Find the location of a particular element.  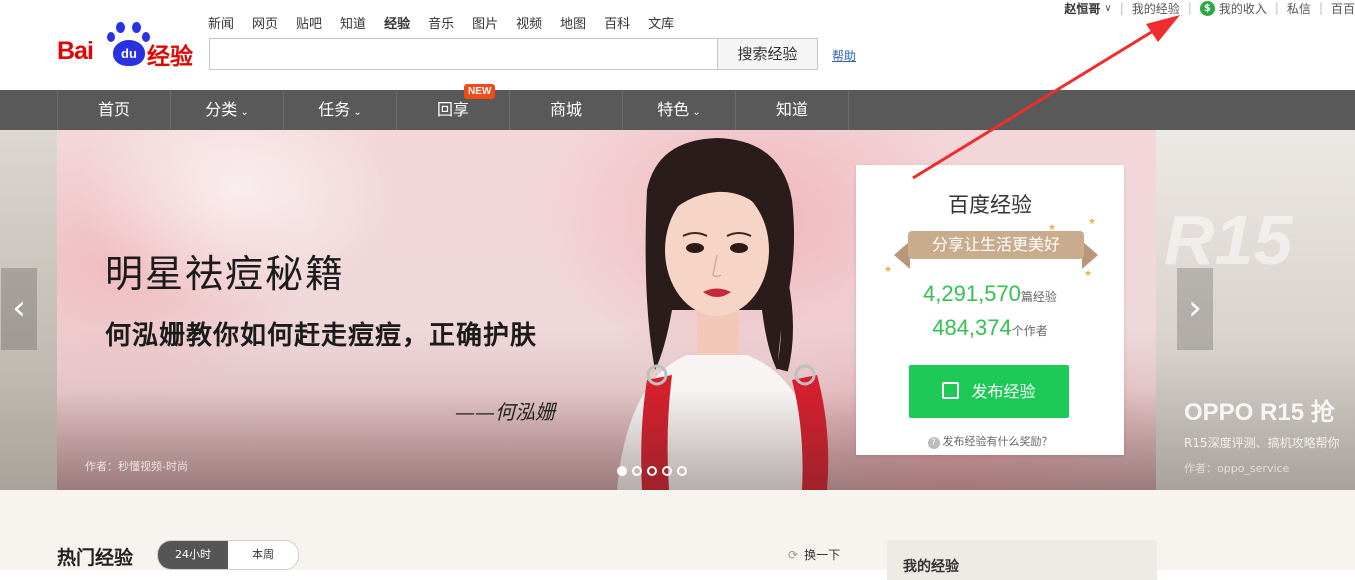

username-menu: 赵恒哥 is located at coordinates (1082, 8).